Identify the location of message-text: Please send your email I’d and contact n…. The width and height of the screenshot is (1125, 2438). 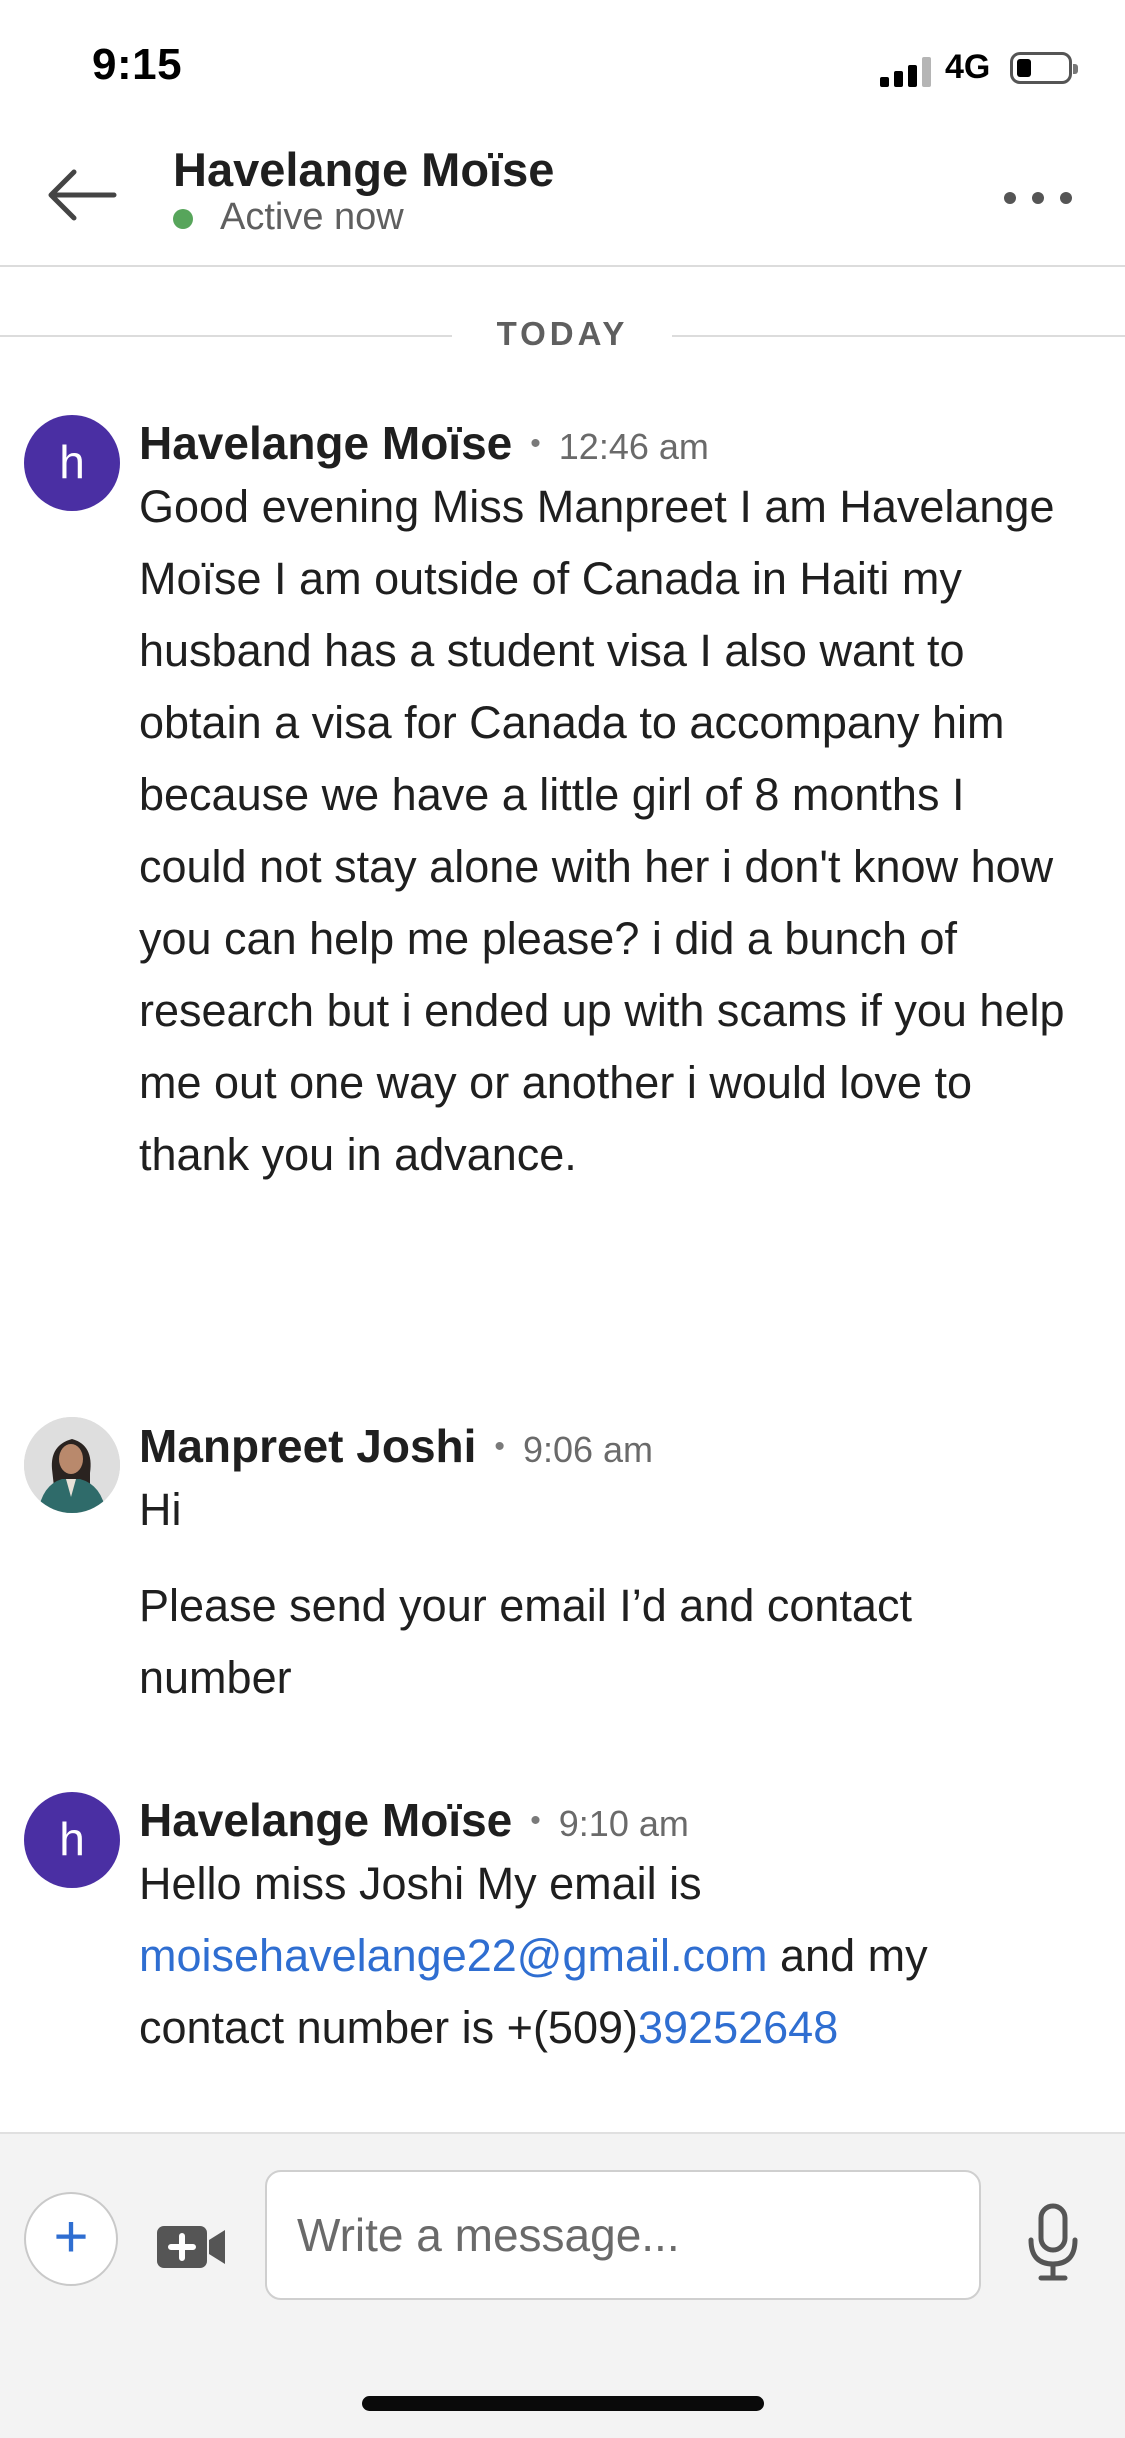
(525, 1641).